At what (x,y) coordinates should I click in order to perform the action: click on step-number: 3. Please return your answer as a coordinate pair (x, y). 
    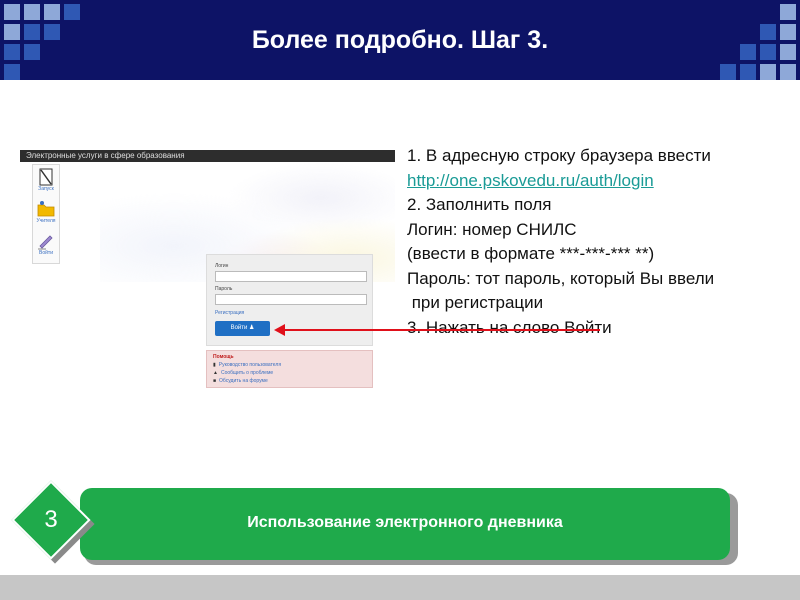
    Looking at the image, I should click on (51, 519).